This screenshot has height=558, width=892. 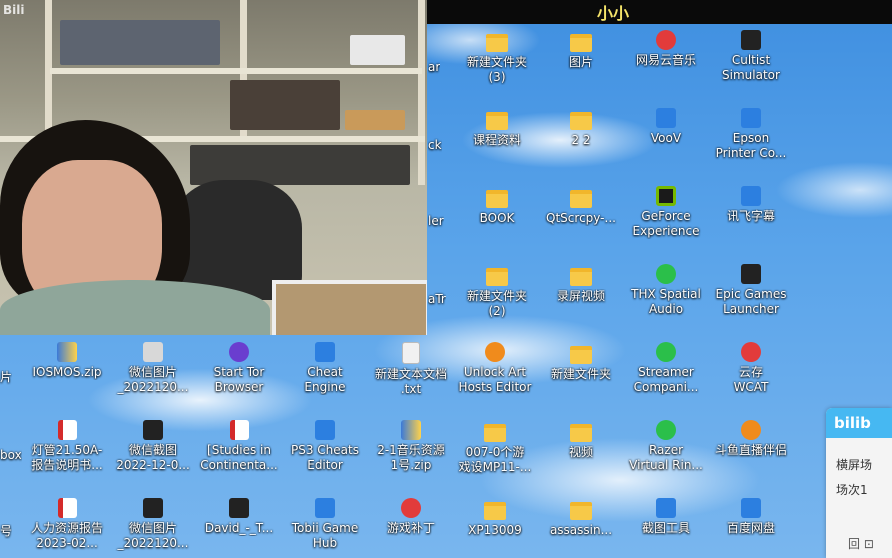 I want to click on desktop-icon-label: 课程资料, so click(x=496, y=140).